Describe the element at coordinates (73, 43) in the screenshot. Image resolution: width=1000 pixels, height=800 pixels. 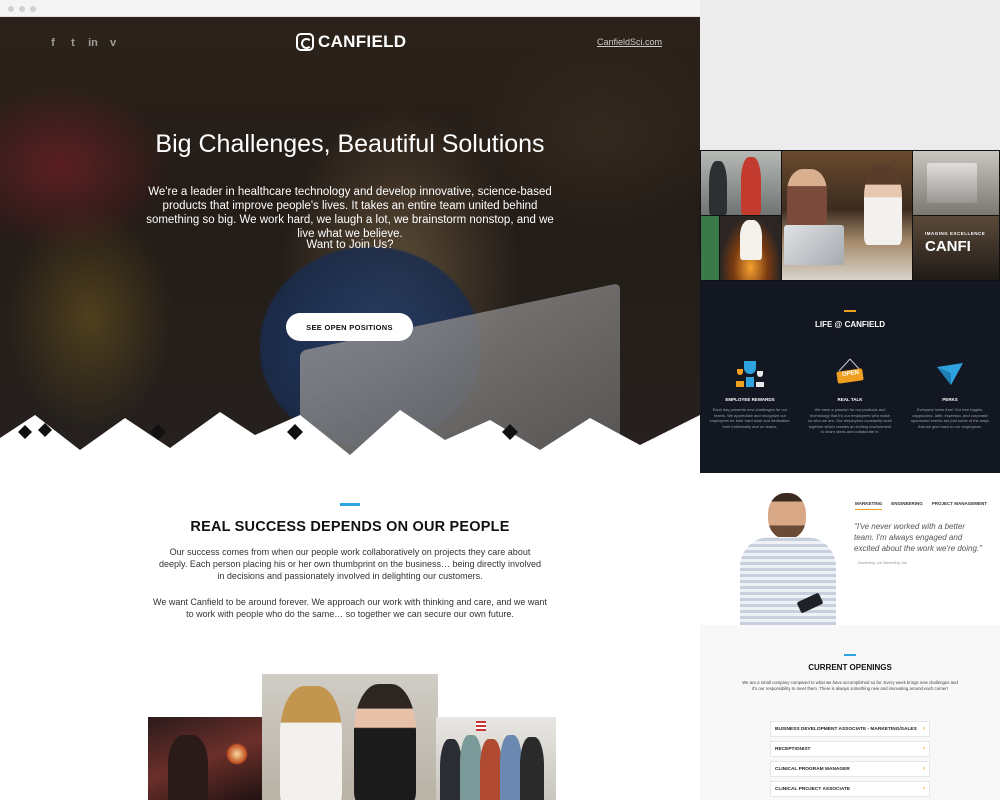
I see `twitter-icon: t` at that location.